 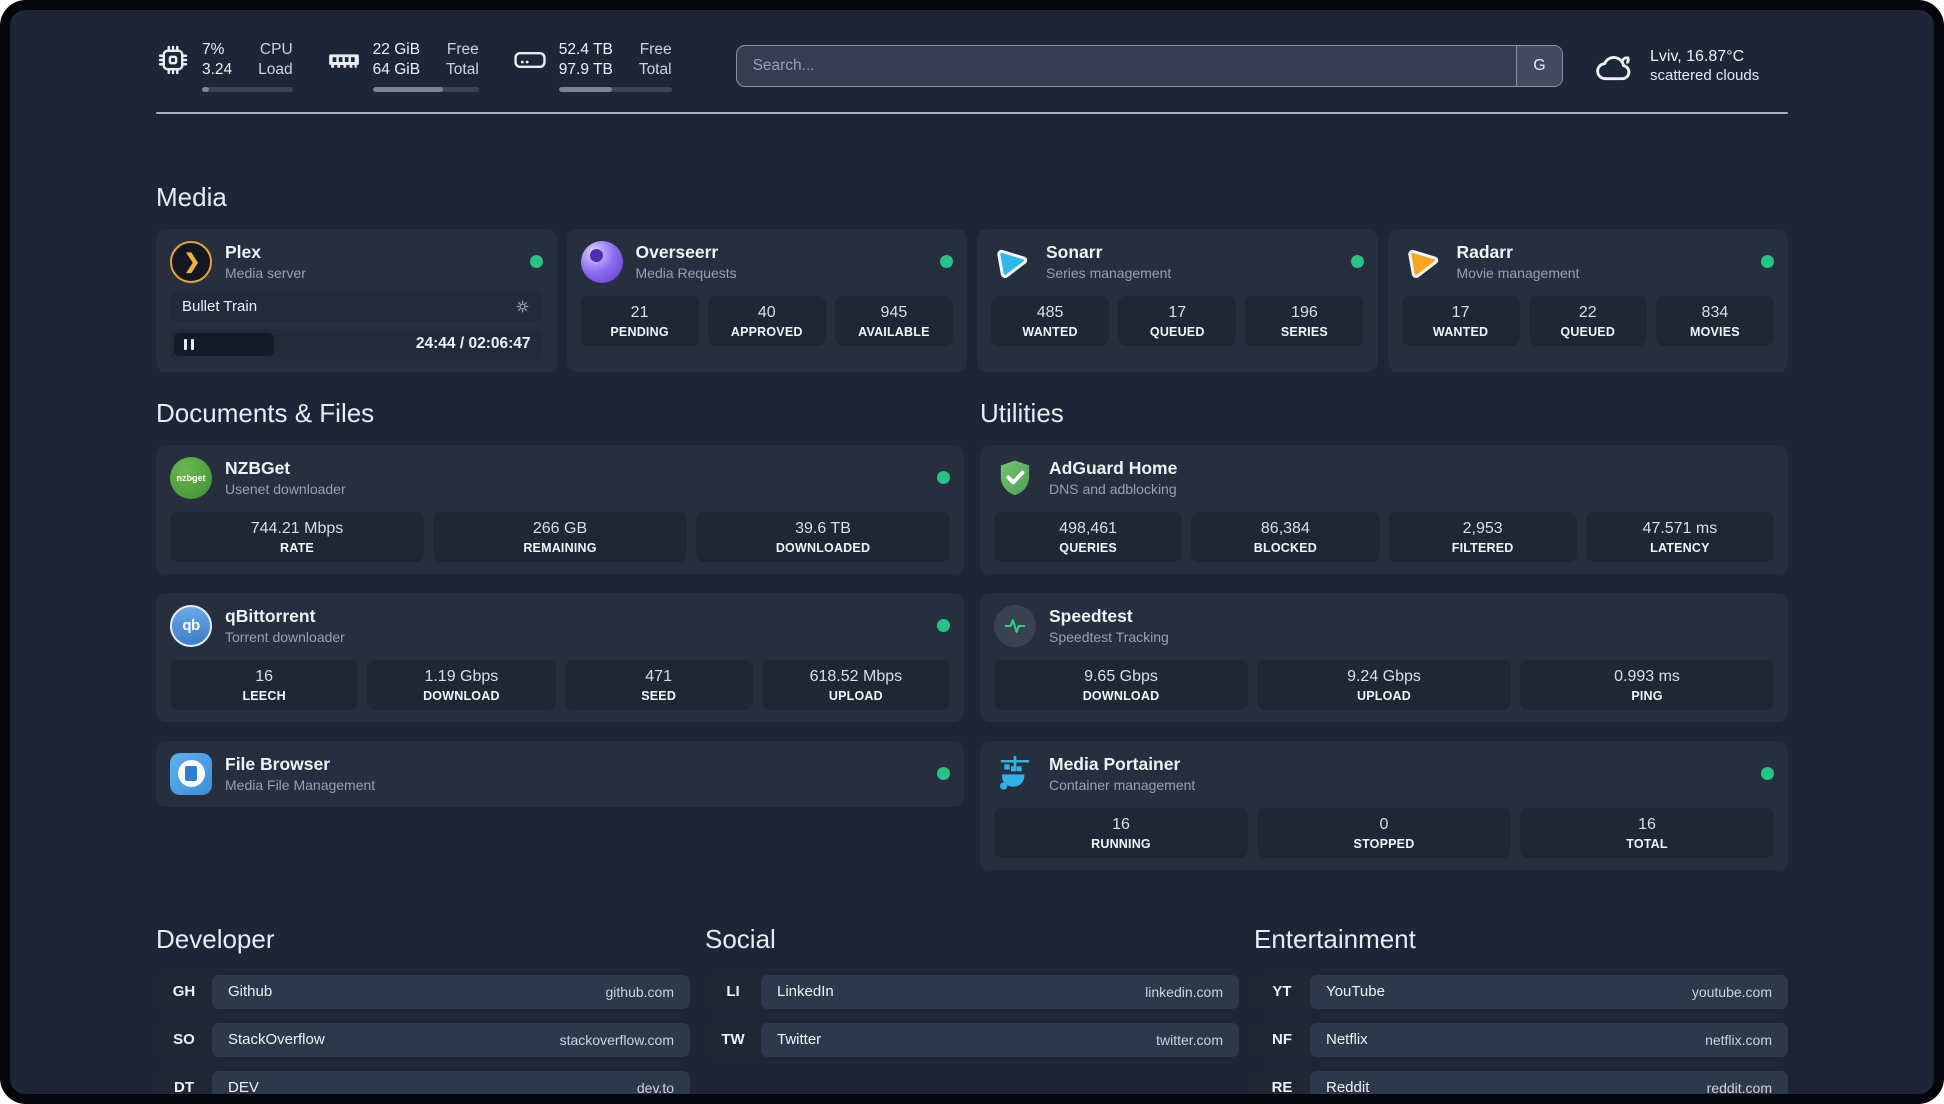 I want to click on overseerr-status-dot, so click(x=946, y=262).